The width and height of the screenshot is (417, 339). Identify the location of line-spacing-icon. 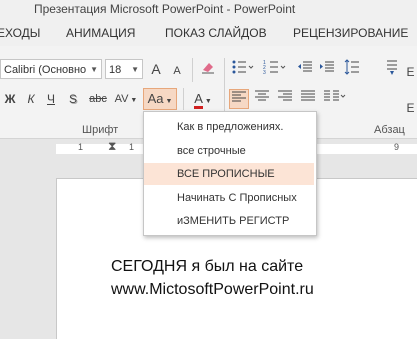
(351, 67).